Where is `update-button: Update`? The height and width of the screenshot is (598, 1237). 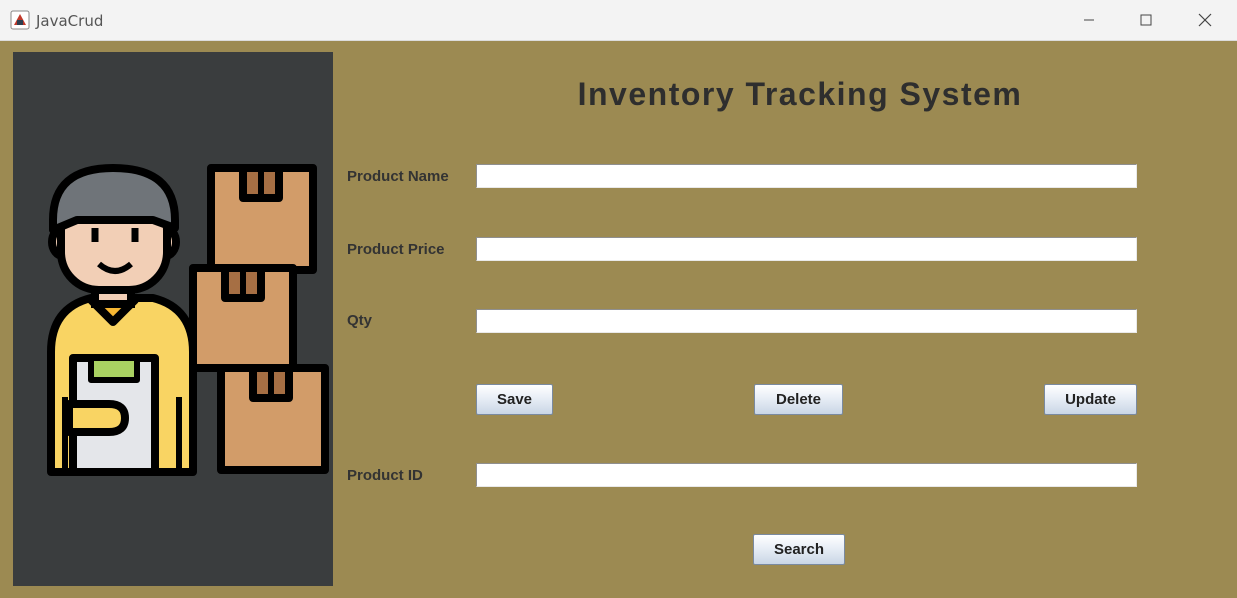 update-button: Update is located at coordinates (1090, 399).